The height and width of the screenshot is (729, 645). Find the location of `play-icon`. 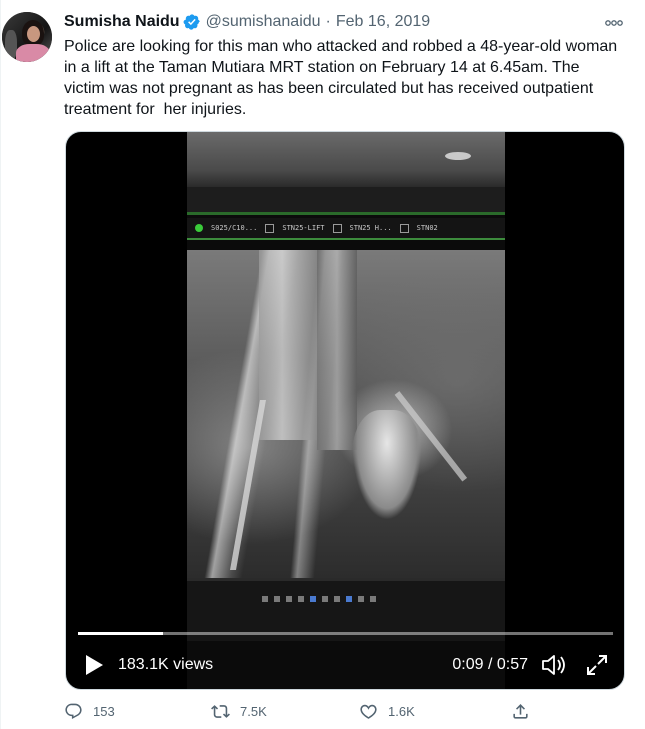

play-icon is located at coordinates (94, 665).